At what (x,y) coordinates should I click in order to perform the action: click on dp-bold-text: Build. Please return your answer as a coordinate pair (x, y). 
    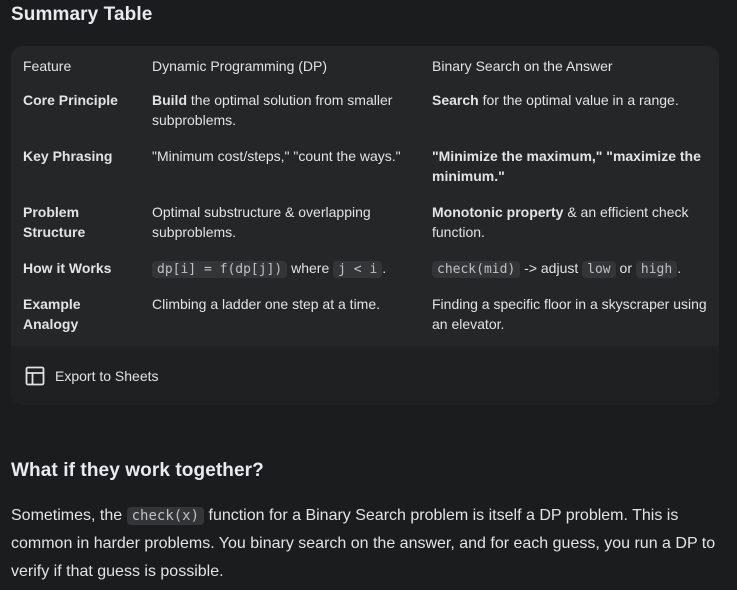
    Looking at the image, I should click on (169, 100).